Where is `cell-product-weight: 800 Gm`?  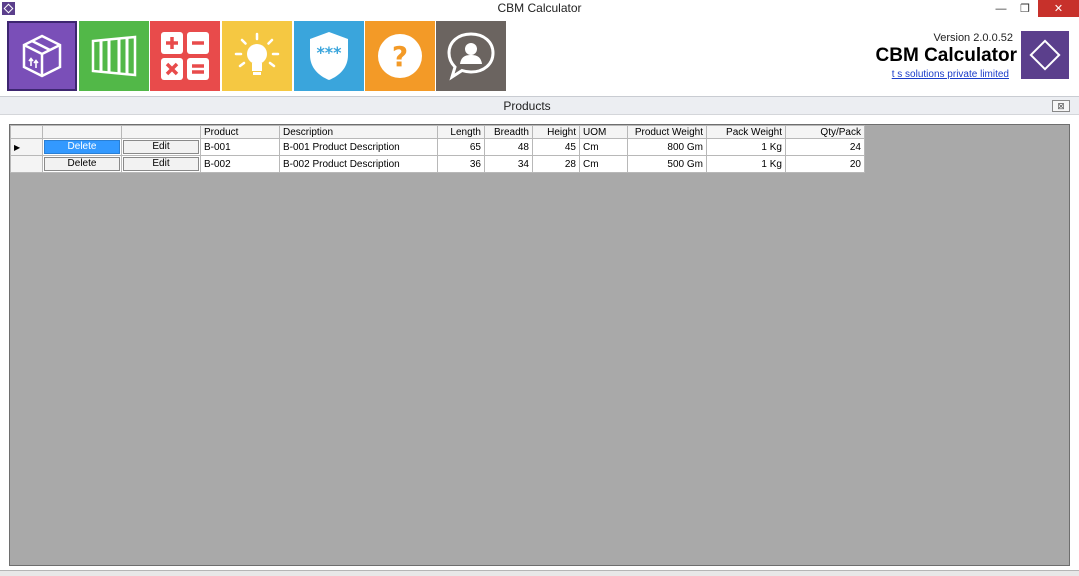 cell-product-weight: 800 Gm is located at coordinates (667, 147).